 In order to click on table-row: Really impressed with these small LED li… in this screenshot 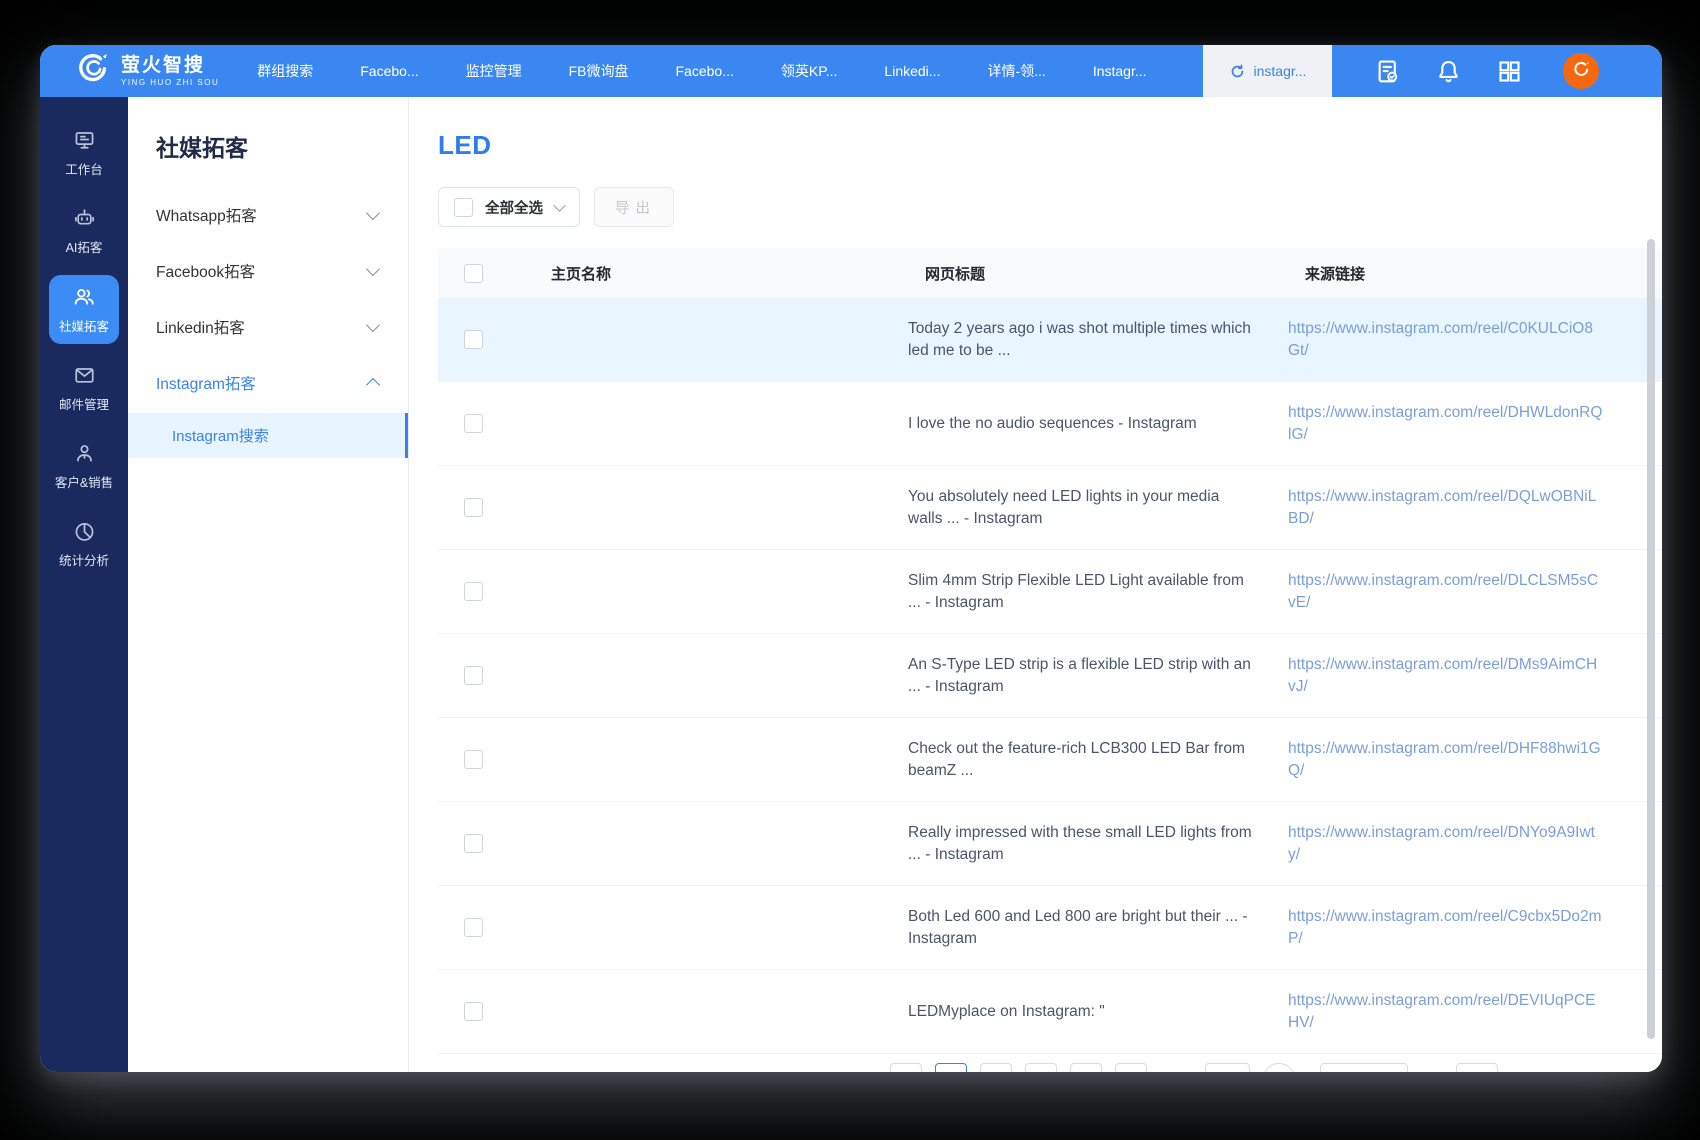, I will do `click(1050, 844)`.